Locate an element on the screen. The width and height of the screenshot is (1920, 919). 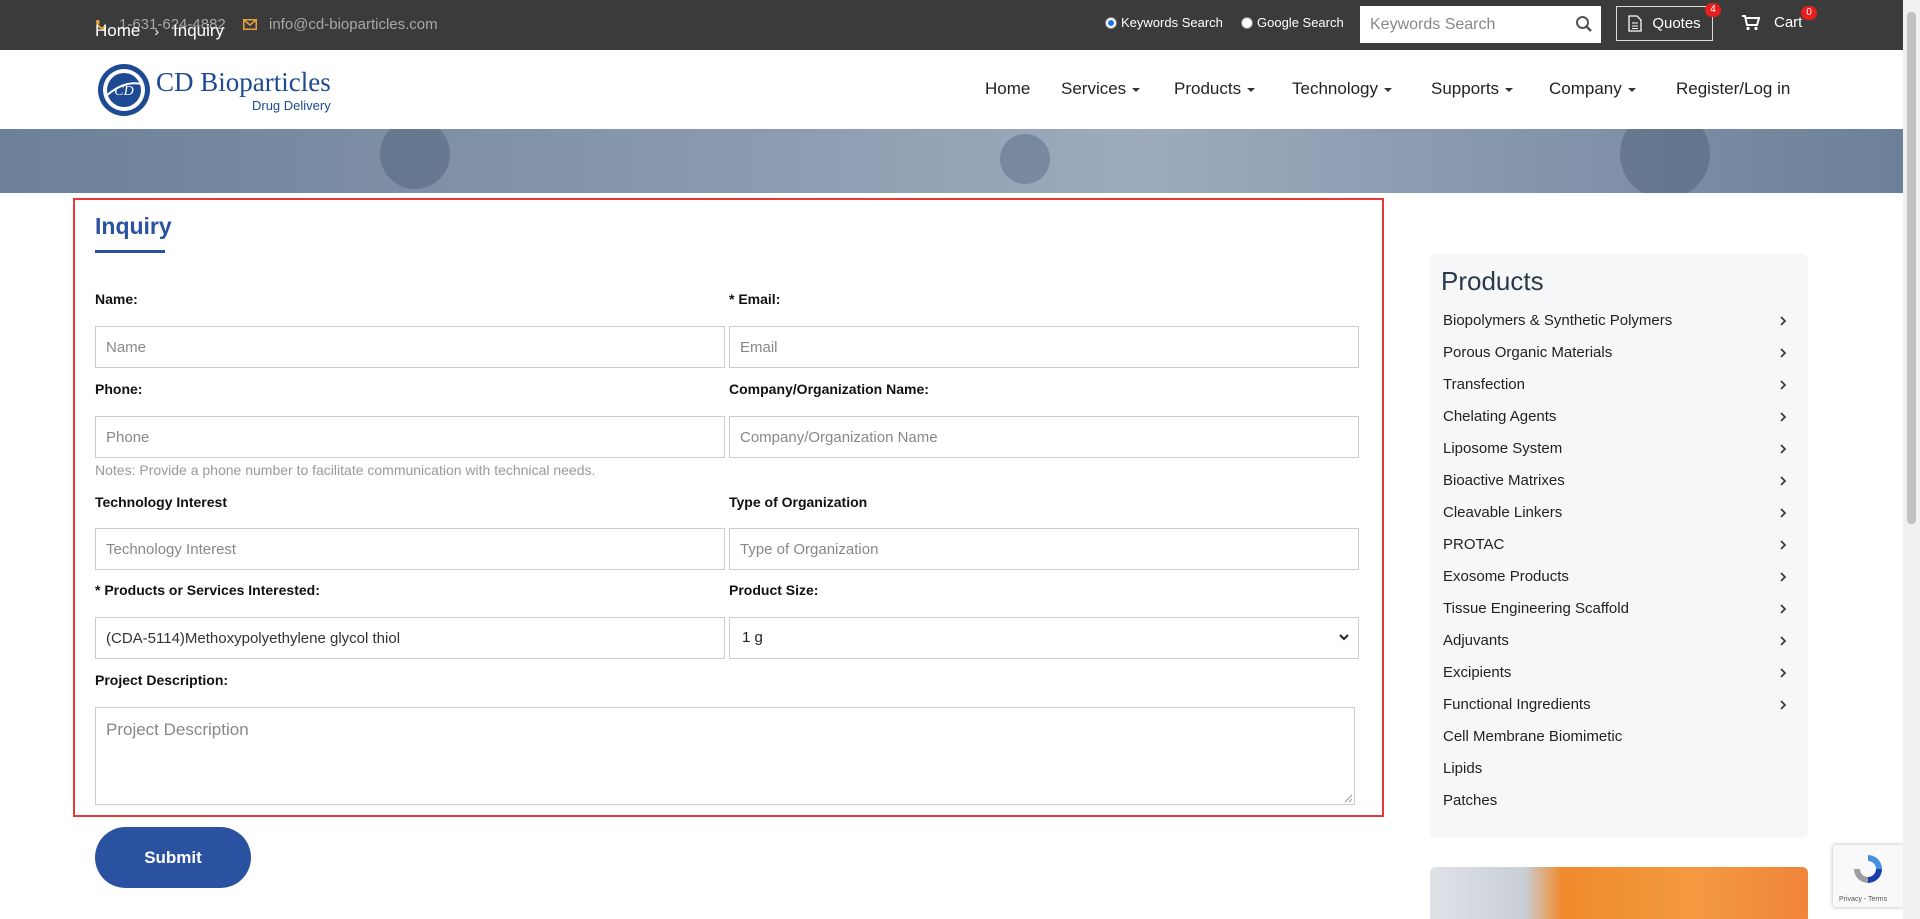
form-title: Inquiry is located at coordinates (133, 226).